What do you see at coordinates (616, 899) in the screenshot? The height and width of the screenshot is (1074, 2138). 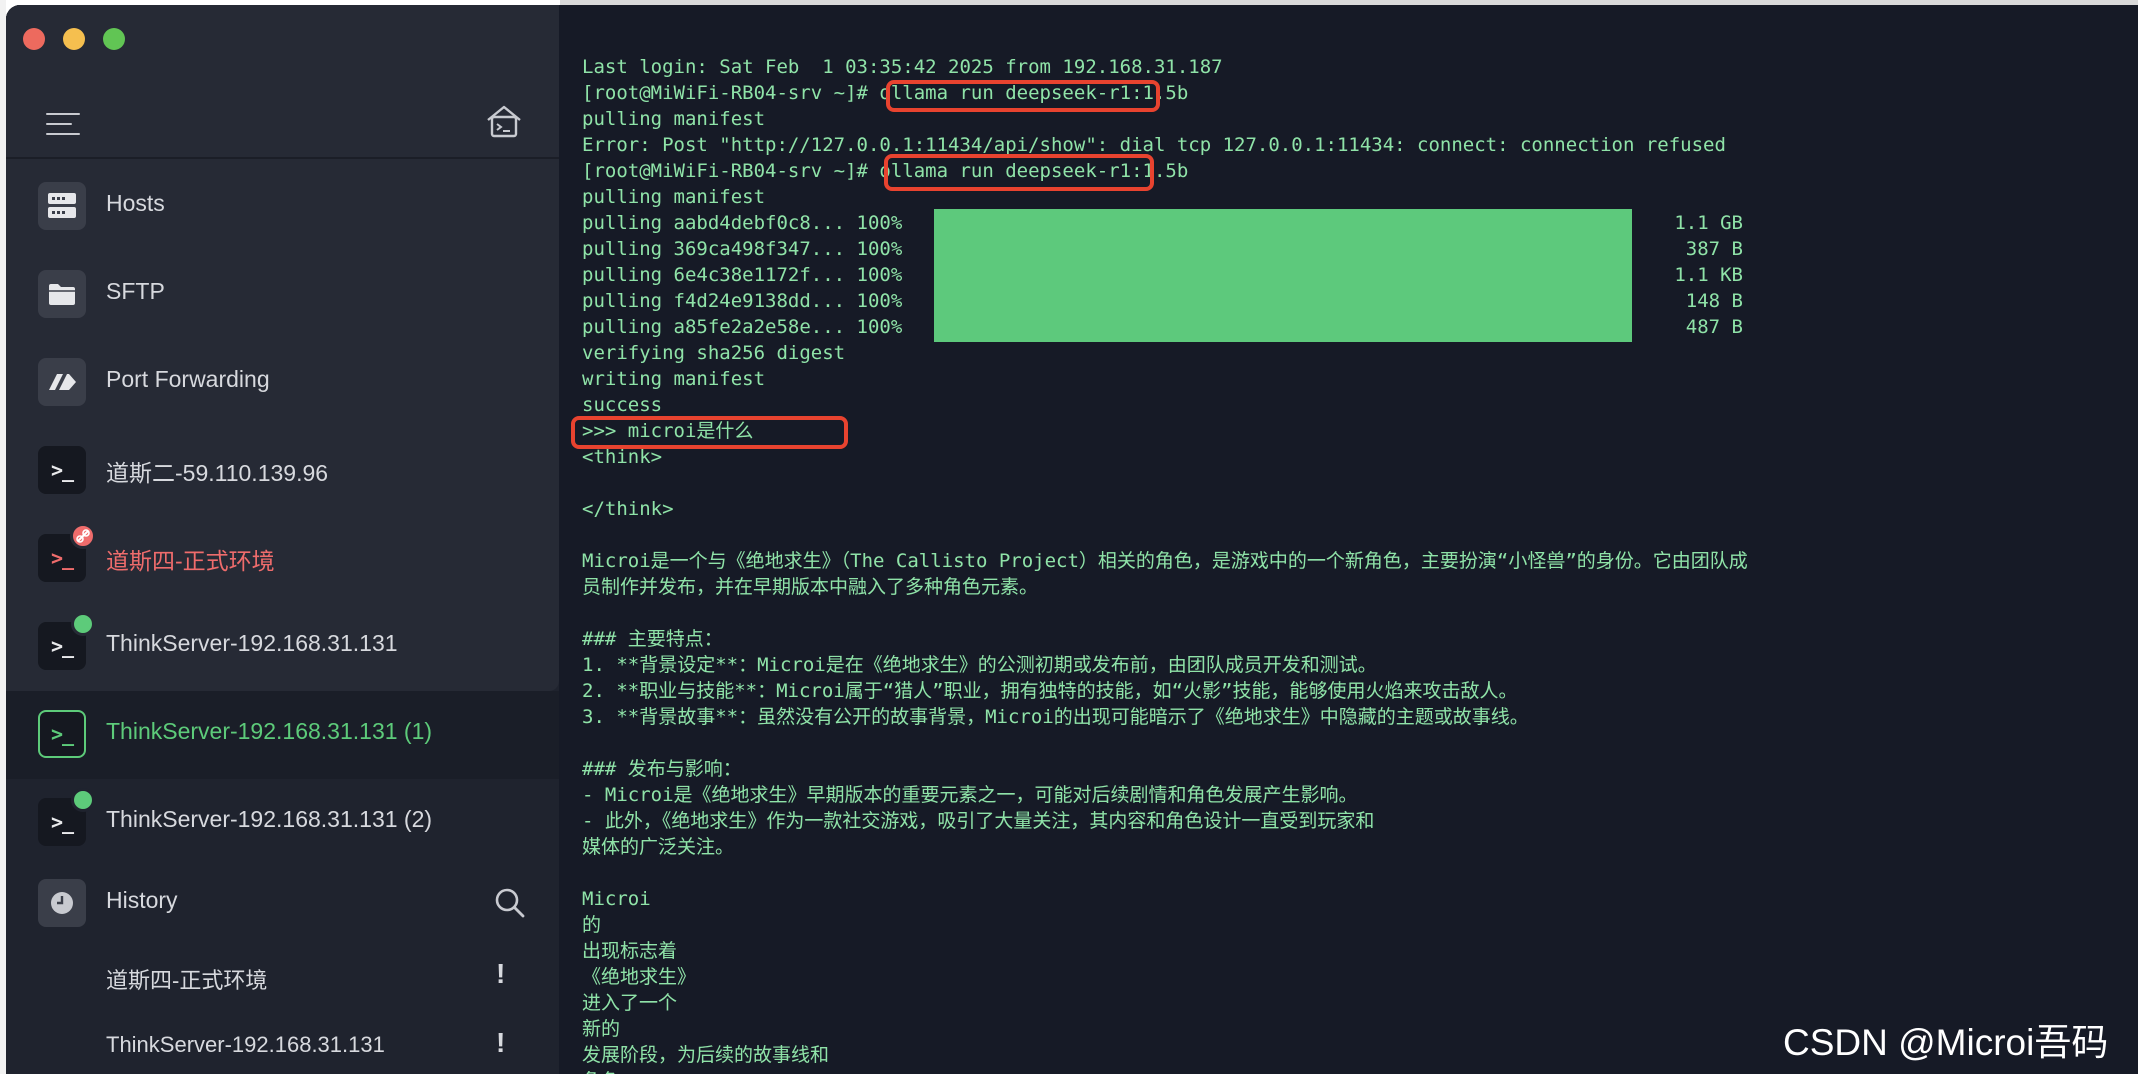 I see `terminal-line: Microi` at bounding box center [616, 899].